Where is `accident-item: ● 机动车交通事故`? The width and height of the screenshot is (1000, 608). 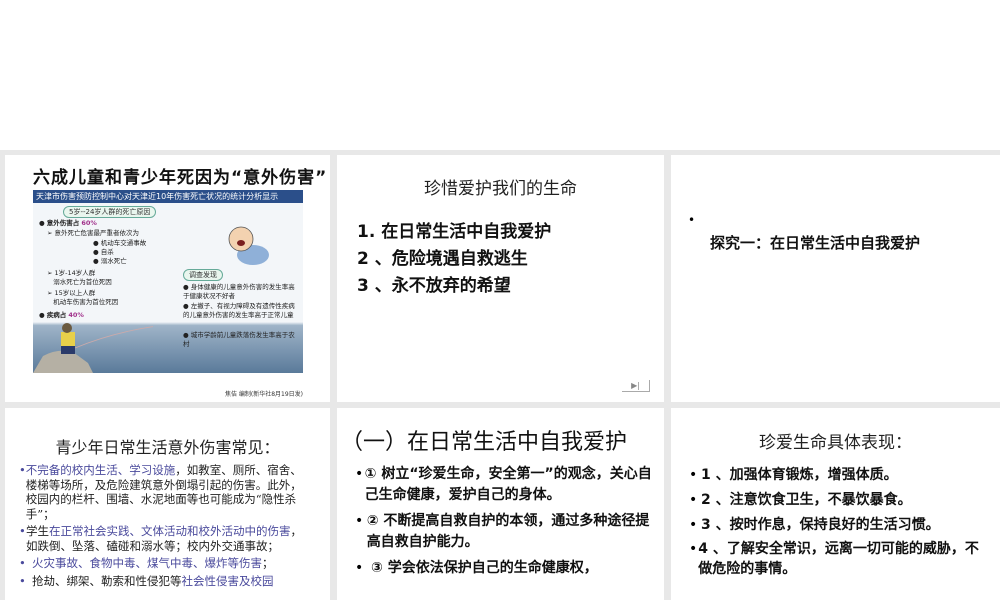
accident-item: ● 机动车交通事故 is located at coordinates (120, 243).